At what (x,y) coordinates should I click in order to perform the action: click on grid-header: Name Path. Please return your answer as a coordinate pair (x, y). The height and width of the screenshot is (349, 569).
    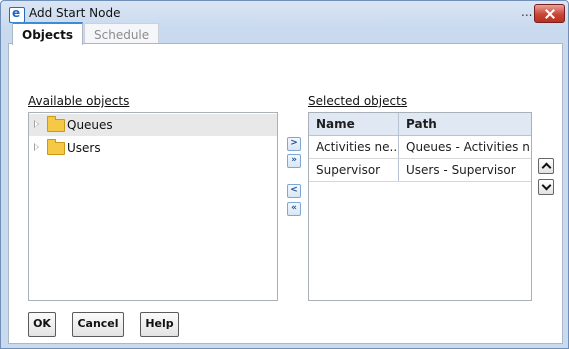
    Looking at the image, I should click on (420, 124).